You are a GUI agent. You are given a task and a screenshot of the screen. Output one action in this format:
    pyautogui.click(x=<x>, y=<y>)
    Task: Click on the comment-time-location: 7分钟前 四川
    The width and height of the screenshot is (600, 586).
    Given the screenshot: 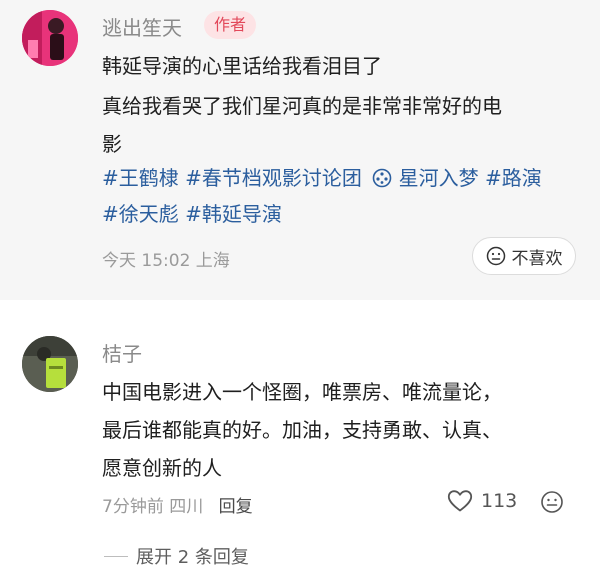 What is the action you would take?
    pyautogui.click(x=153, y=507)
    